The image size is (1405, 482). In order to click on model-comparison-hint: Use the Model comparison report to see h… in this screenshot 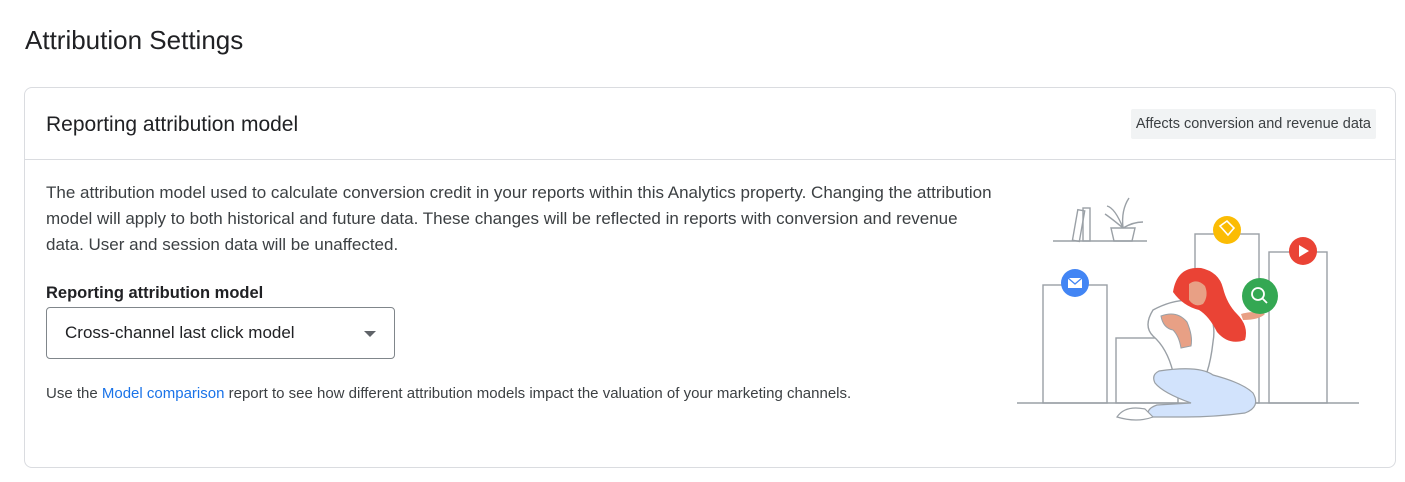, I will do `click(448, 394)`.